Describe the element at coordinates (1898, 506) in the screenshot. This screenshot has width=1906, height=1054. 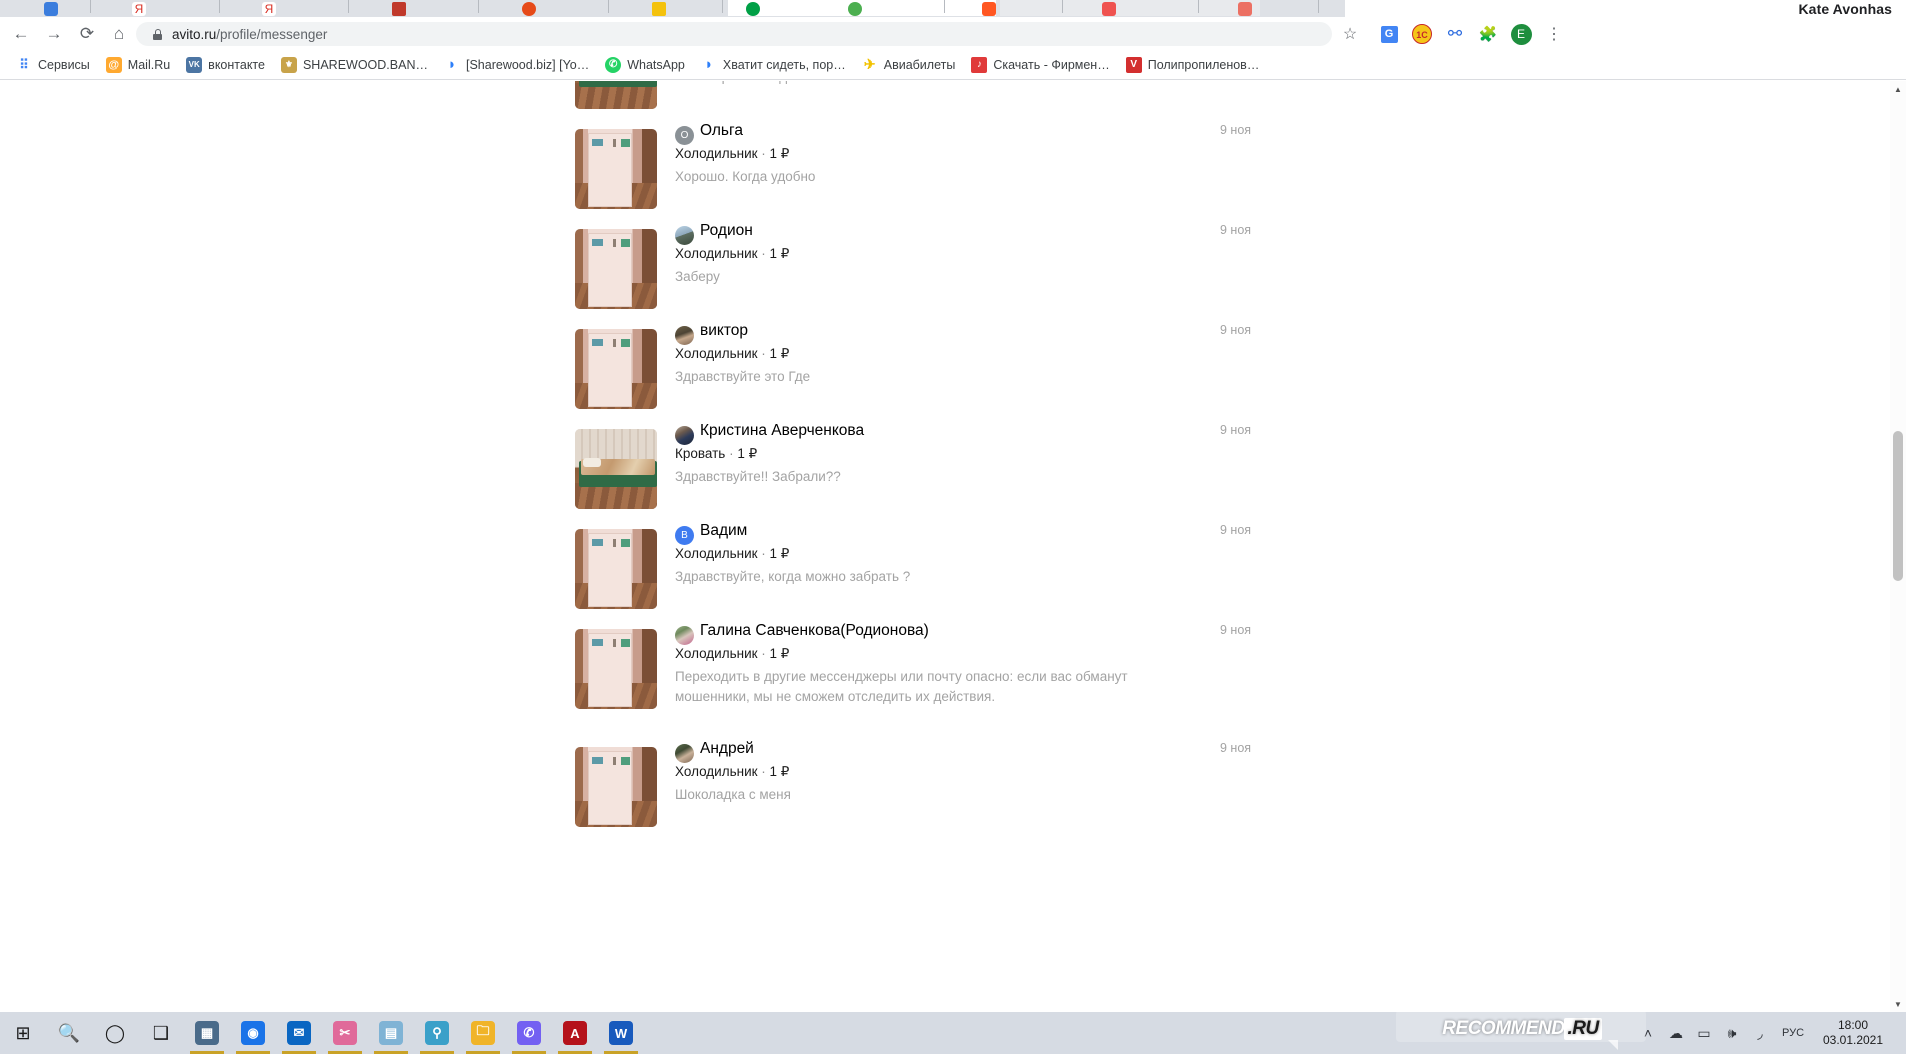
I see `scrollbar-thumb` at that location.